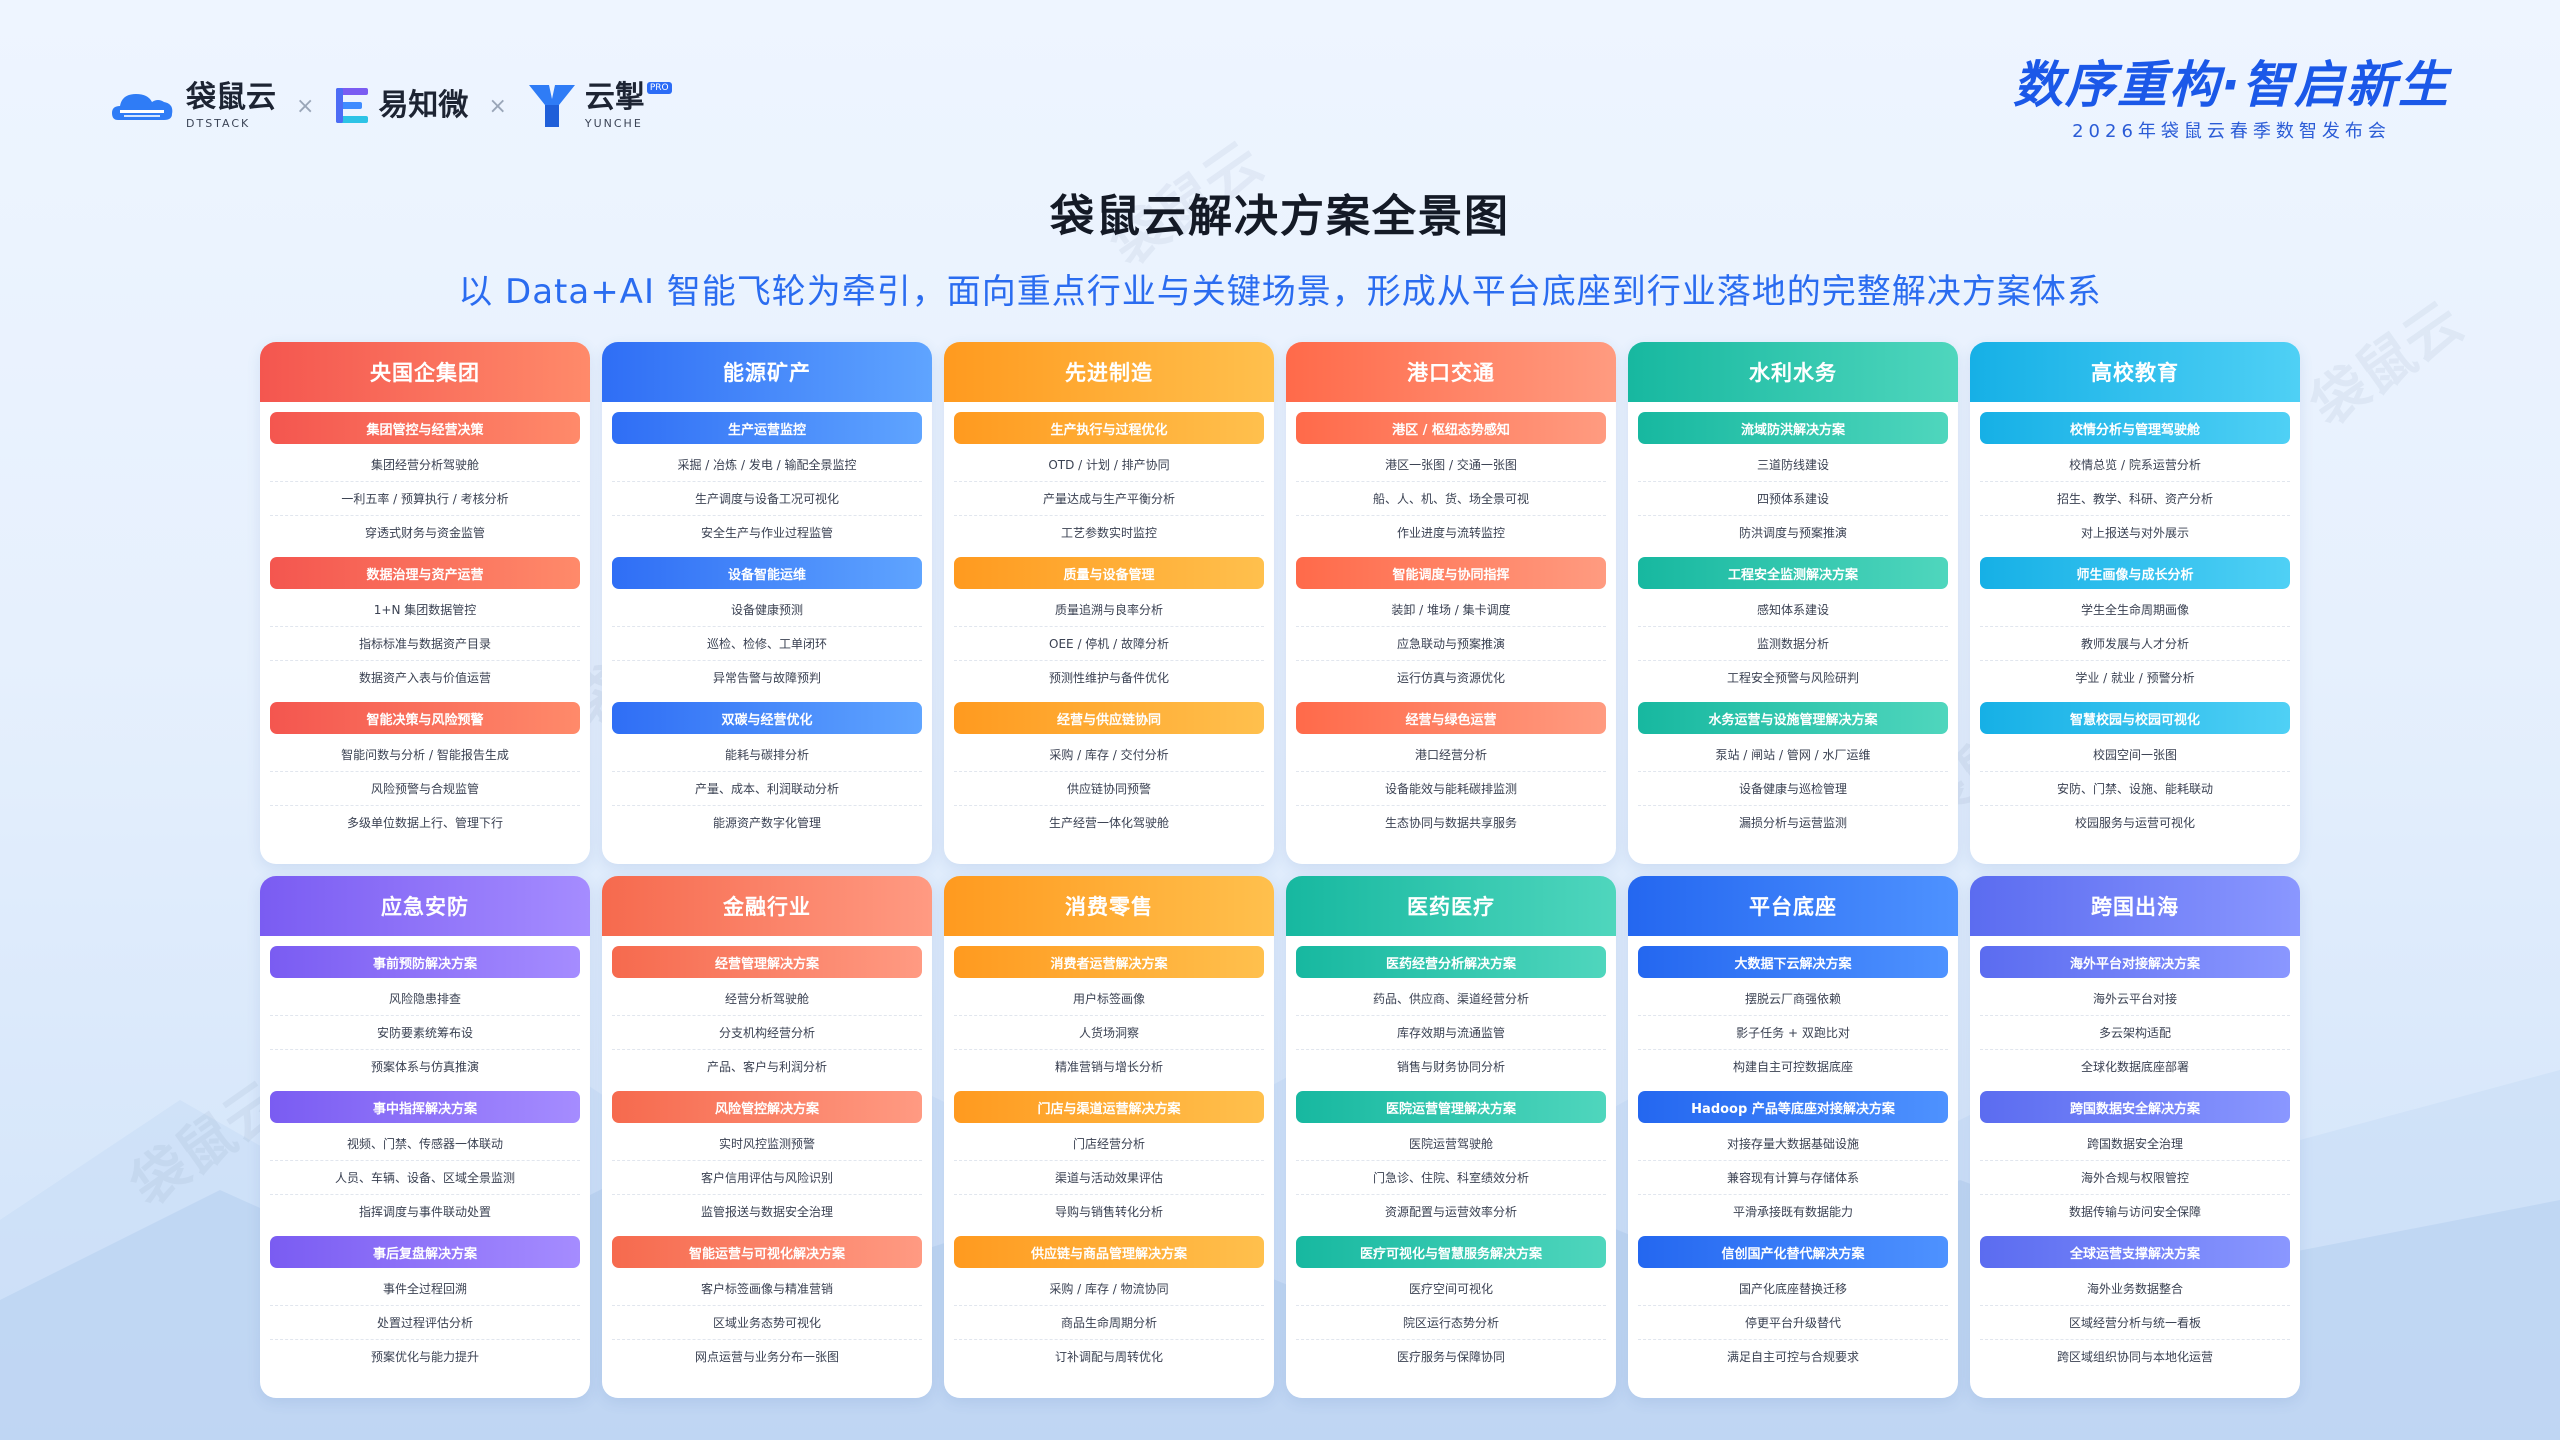 This screenshot has width=2560, height=1440. I want to click on section-title: 大数据下云解决方案, so click(1793, 962).